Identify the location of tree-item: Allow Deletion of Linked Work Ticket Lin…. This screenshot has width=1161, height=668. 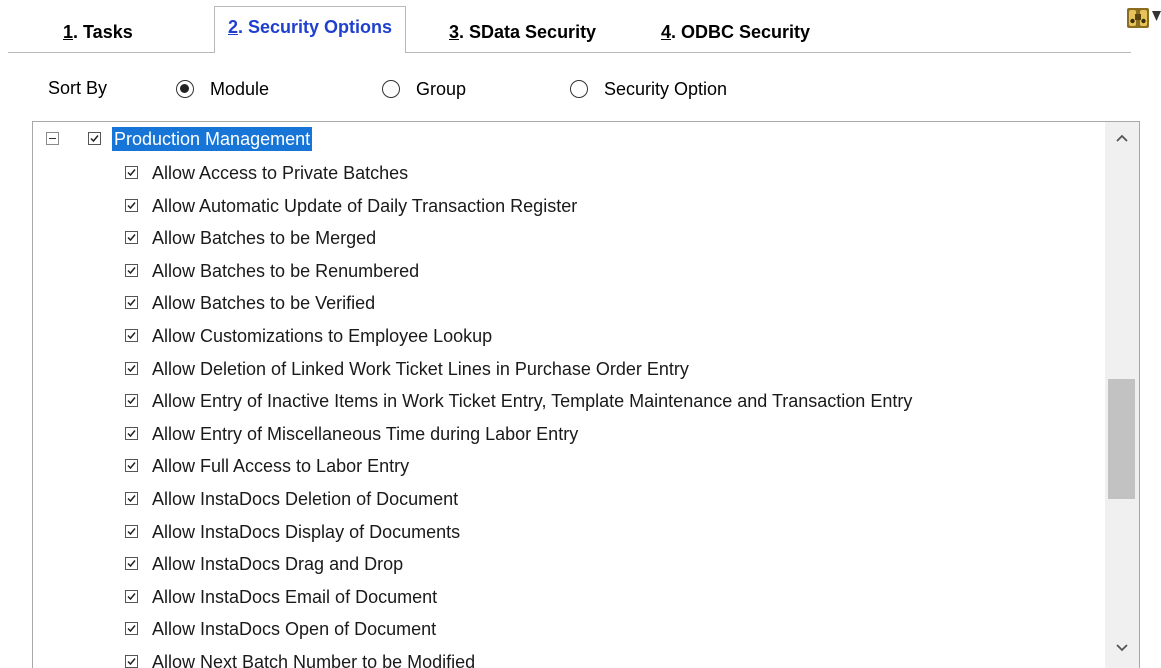
(563, 369).